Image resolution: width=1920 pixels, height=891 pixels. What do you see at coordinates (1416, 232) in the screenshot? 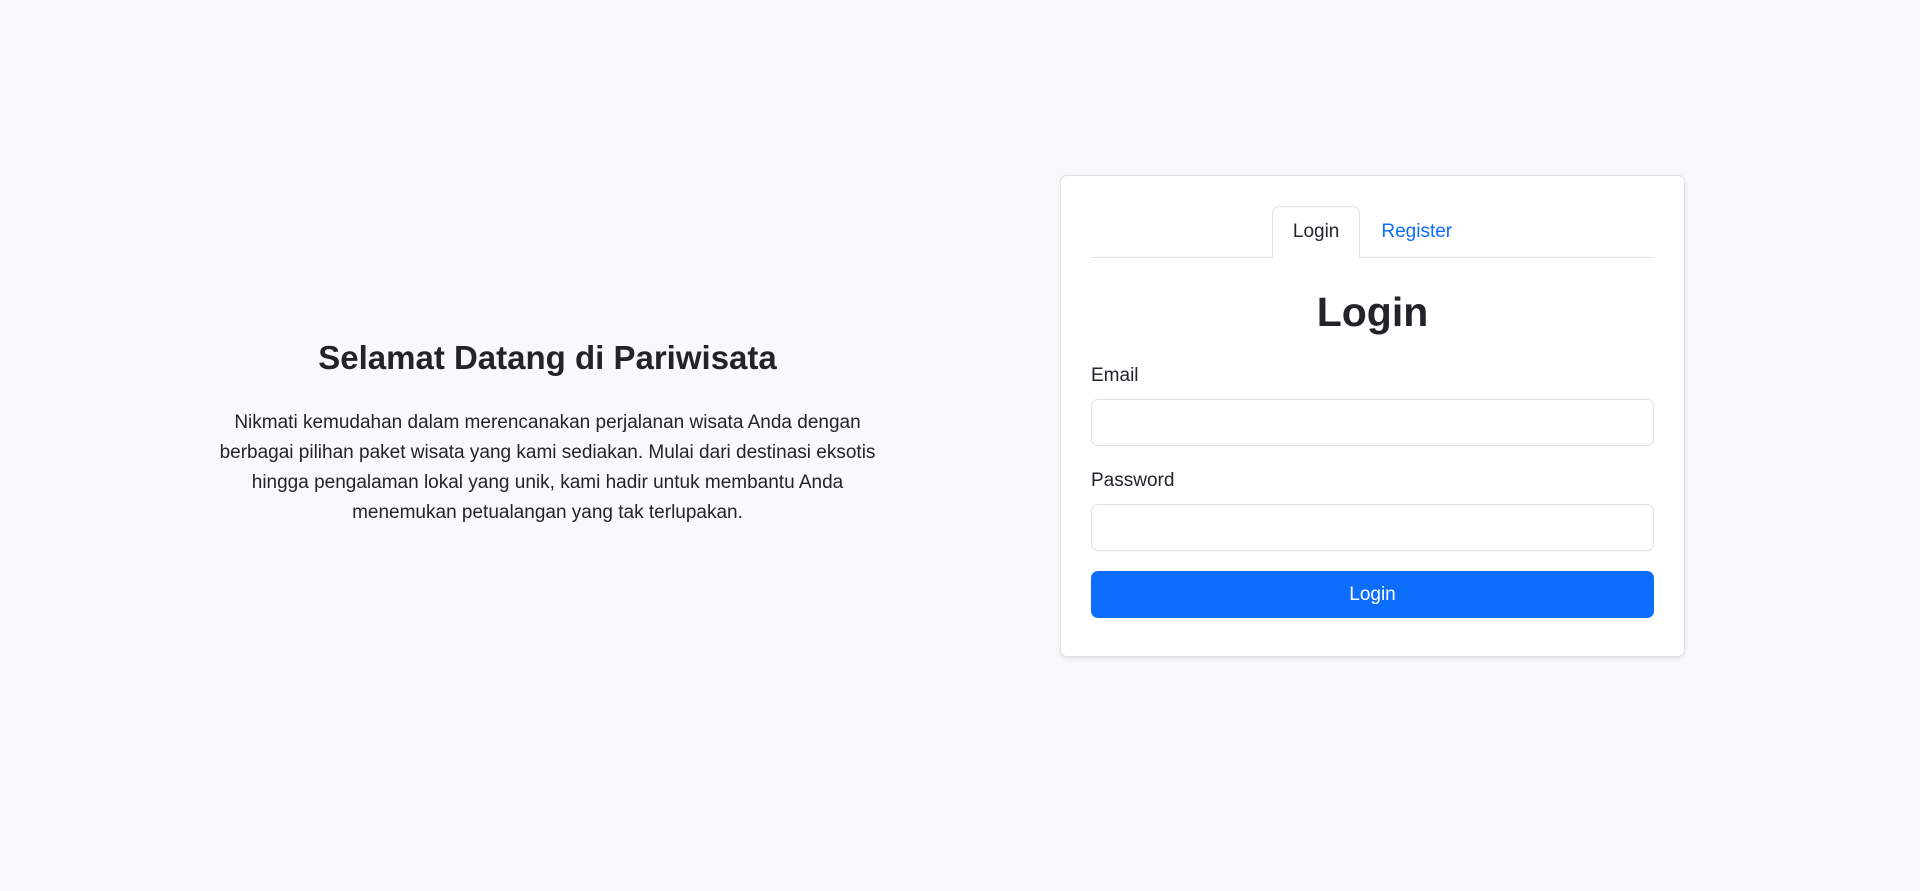
I see `tab-register: Register` at bounding box center [1416, 232].